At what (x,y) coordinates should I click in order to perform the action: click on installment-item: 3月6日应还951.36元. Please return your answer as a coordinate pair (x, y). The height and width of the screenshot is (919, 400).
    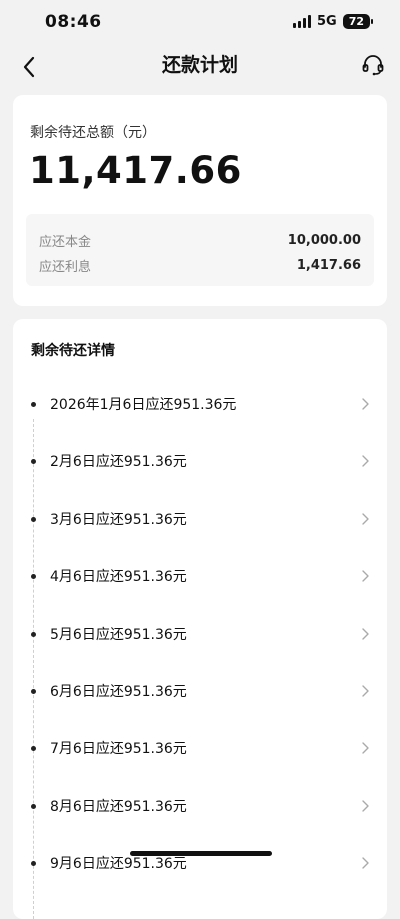
    Looking at the image, I should click on (200, 518).